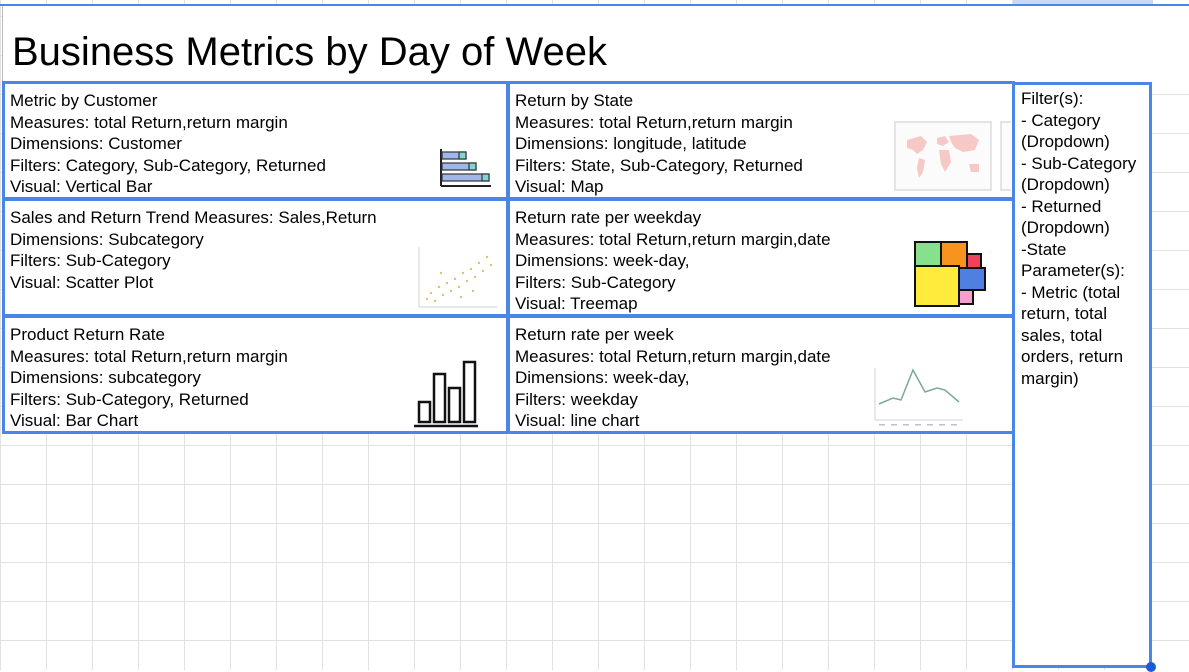  What do you see at coordinates (659, 165) in the screenshot?
I see `card-filters: Filters: State, Sub-Category, Returned` at bounding box center [659, 165].